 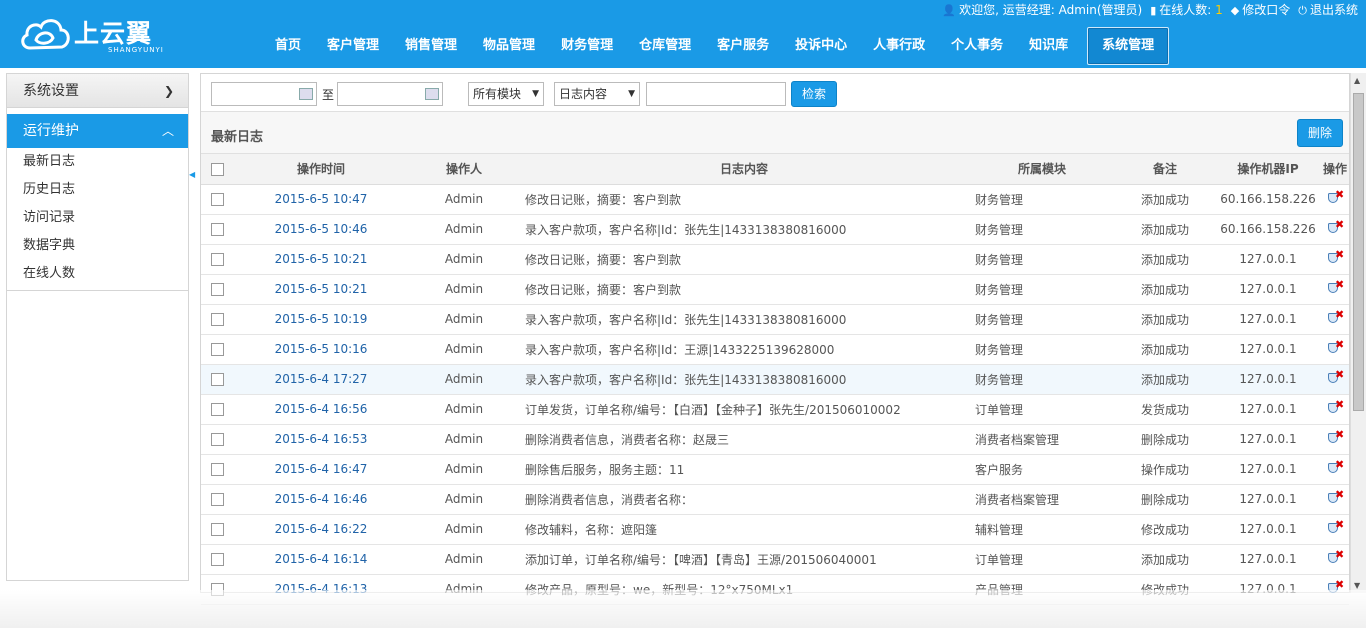 I want to click on row-time: 2015-6-4 16:14, so click(x=321, y=559).